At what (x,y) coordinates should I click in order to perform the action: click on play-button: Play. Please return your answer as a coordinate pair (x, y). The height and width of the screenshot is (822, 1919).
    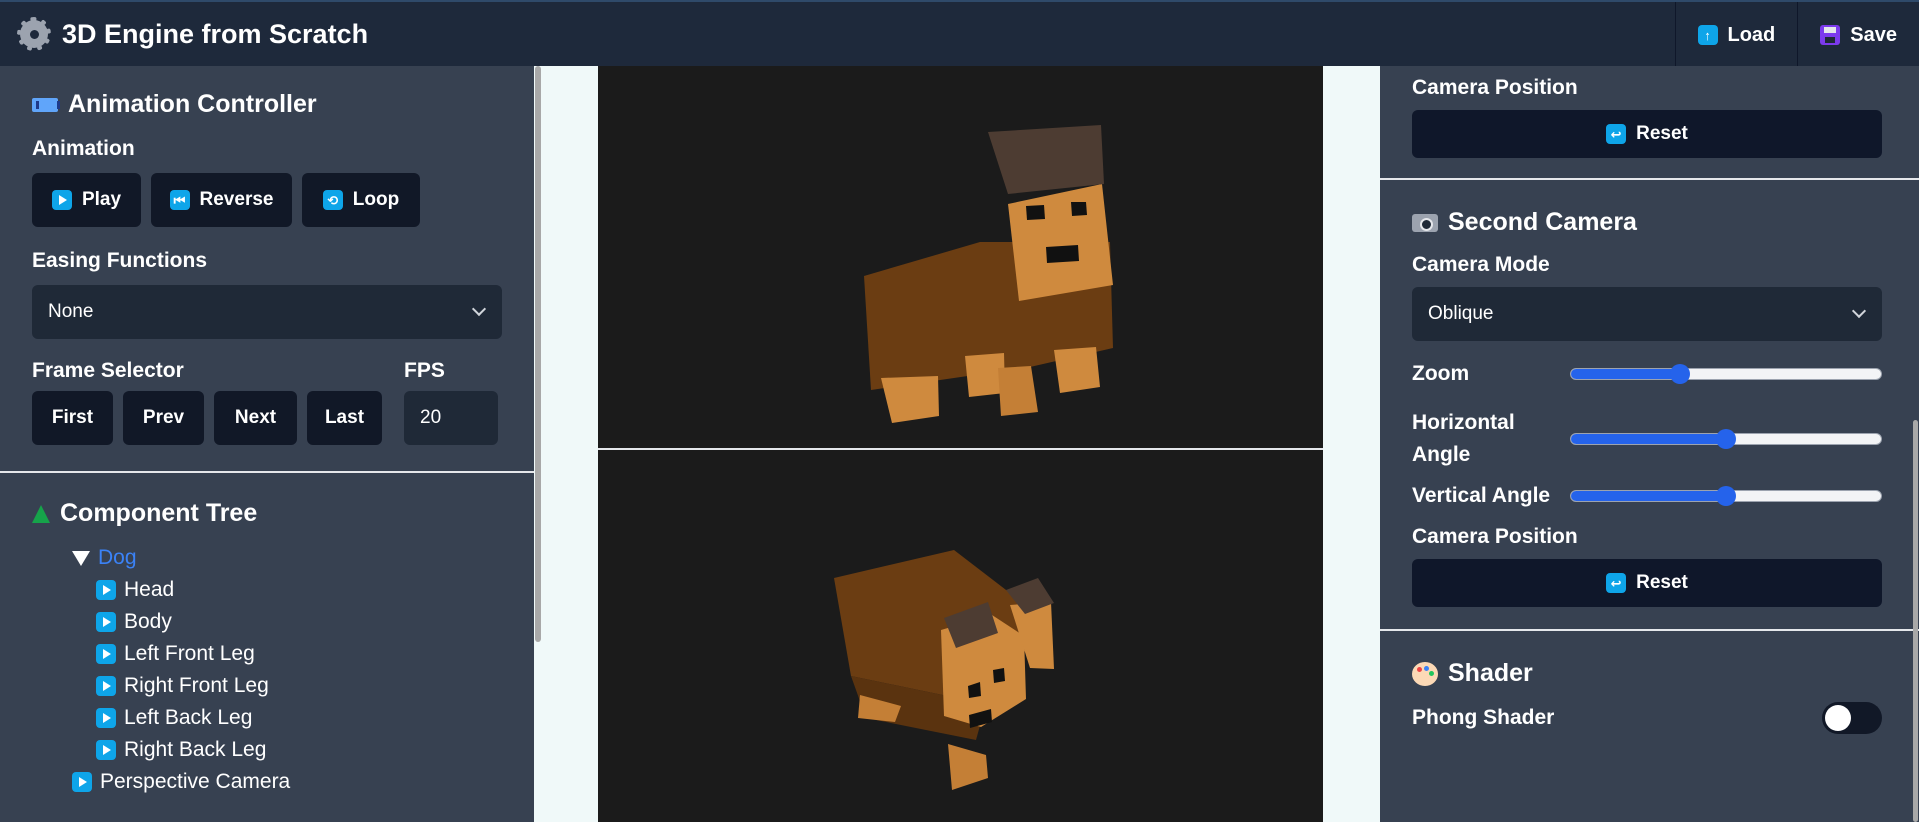
    Looking at the image, I should click on (86, 200).